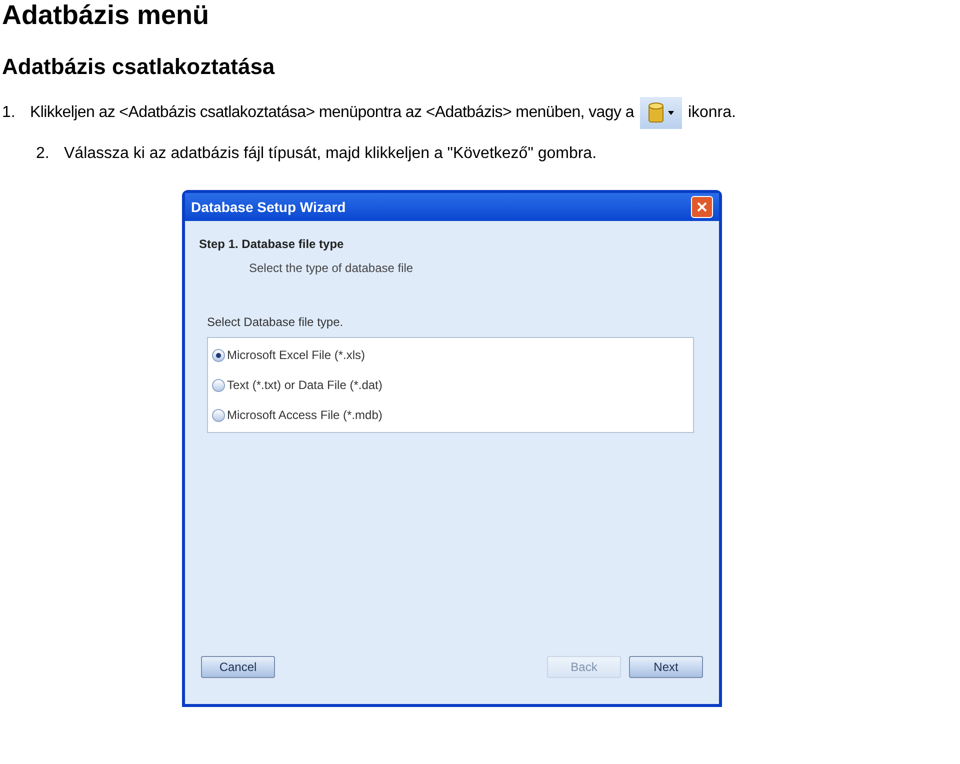  Describe the element at coordinates (138, 67) in the screenshot. I see `section-title: Adatbázis csatlakoztatása` at that location.